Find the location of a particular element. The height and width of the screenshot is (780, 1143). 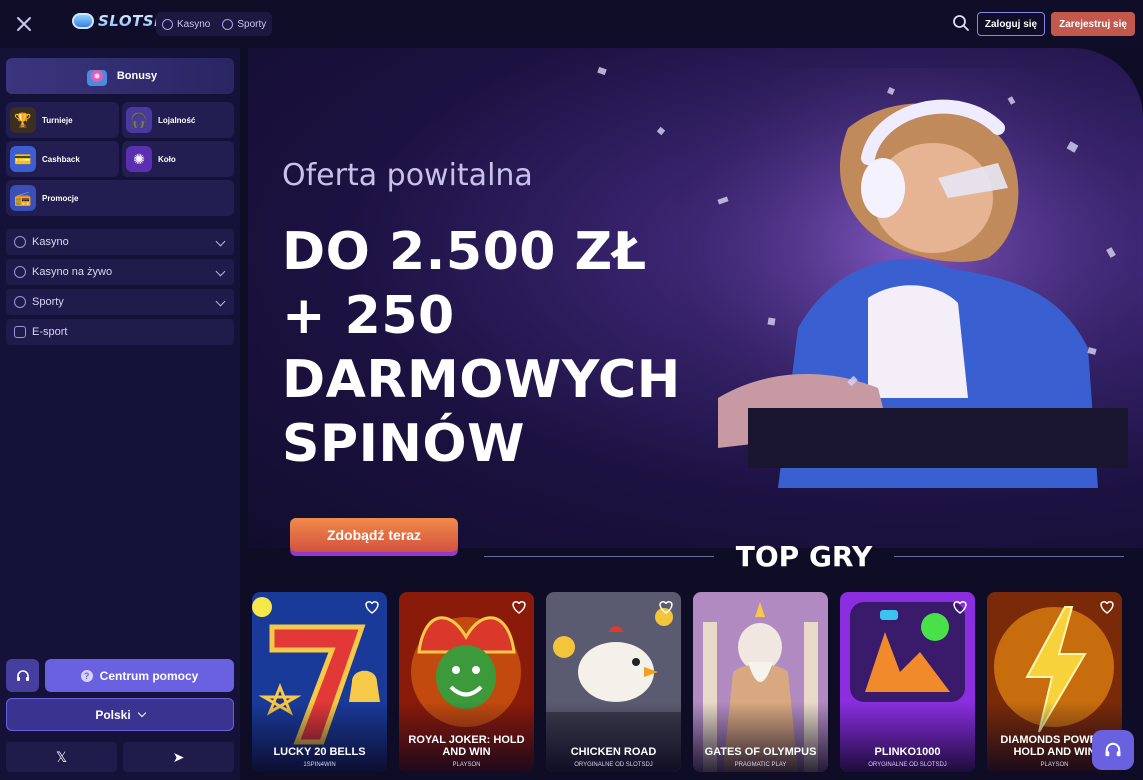

tile-label: Cashback is located at coordinates (61, 159).